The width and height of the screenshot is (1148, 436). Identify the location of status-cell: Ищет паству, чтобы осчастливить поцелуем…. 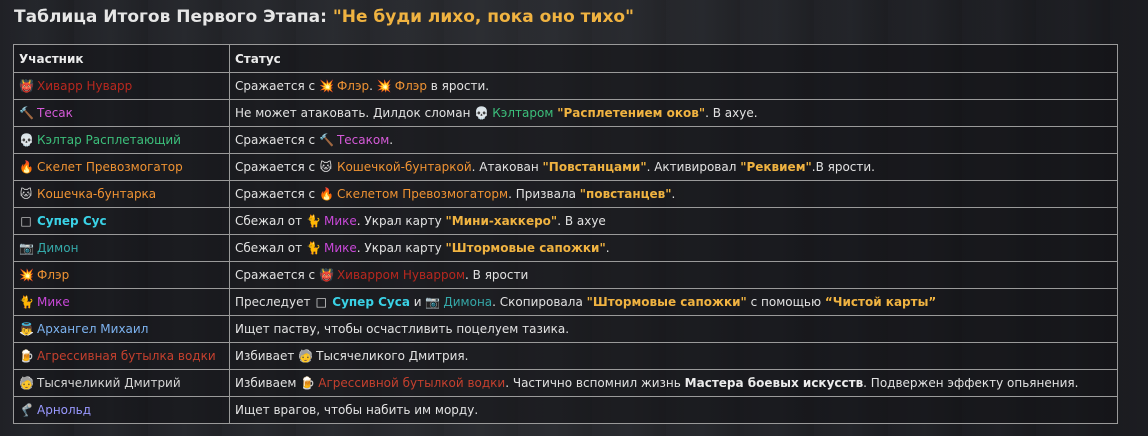
(673, 329).